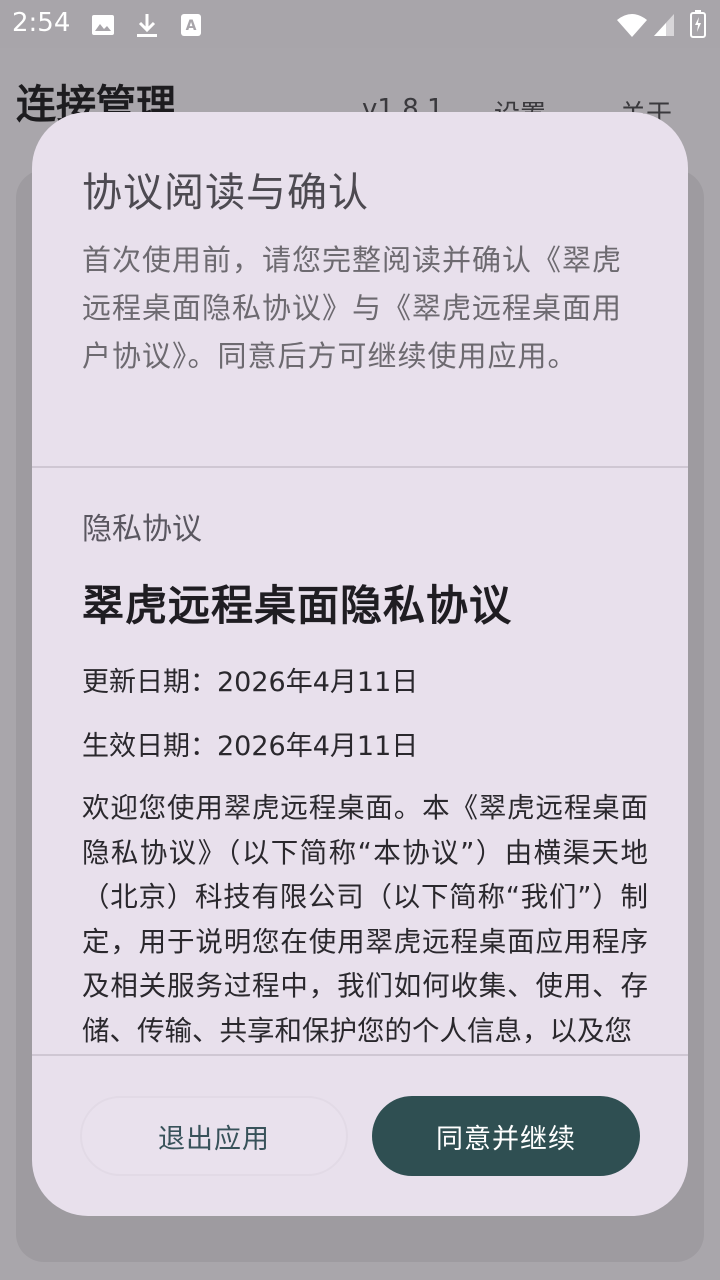 The height and width of the screenshot is (1280, 720). Describe the element at coordinates (250, 682) in the screenshot. I see `updated-date: 更新日期：2026年4月11日` at that location.